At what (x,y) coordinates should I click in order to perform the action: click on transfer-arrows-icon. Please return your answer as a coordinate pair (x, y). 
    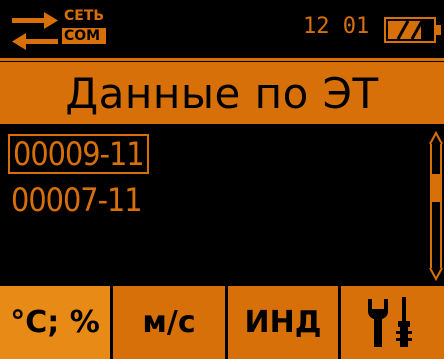
    Looking at the image, I should click on (35, 31).